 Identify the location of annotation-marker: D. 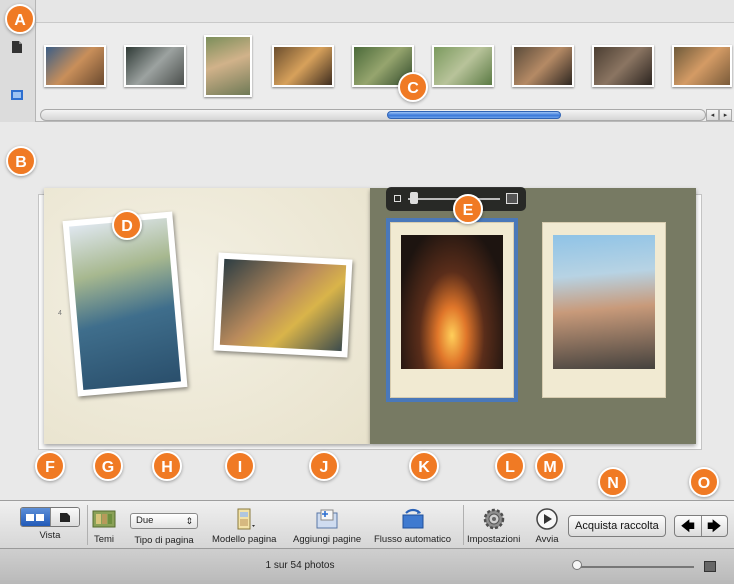
(127, 225).